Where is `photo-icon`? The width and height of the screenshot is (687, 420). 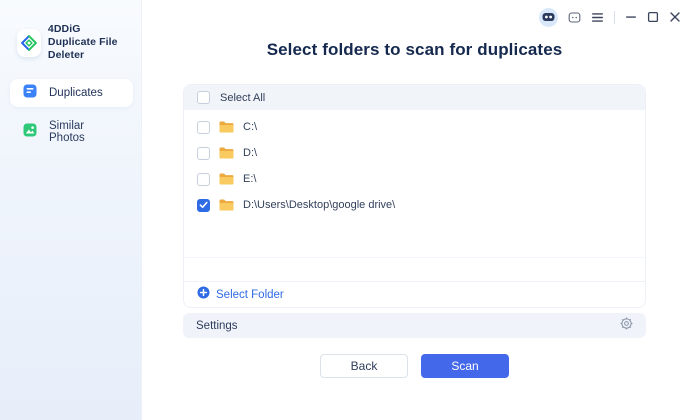
photo-icon is located at coordinates (30, 132).